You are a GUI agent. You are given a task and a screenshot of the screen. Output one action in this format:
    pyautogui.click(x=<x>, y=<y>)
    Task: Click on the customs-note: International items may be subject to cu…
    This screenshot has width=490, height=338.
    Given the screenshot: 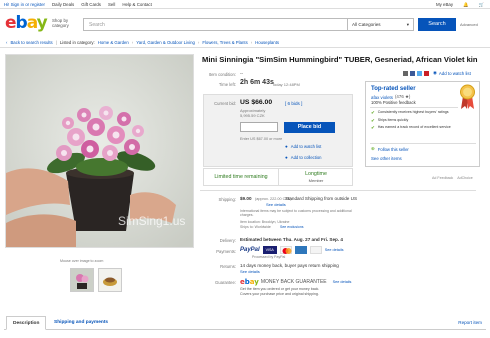 What is the action you would take?
    pyautogui.click(x=296, y=213)
    